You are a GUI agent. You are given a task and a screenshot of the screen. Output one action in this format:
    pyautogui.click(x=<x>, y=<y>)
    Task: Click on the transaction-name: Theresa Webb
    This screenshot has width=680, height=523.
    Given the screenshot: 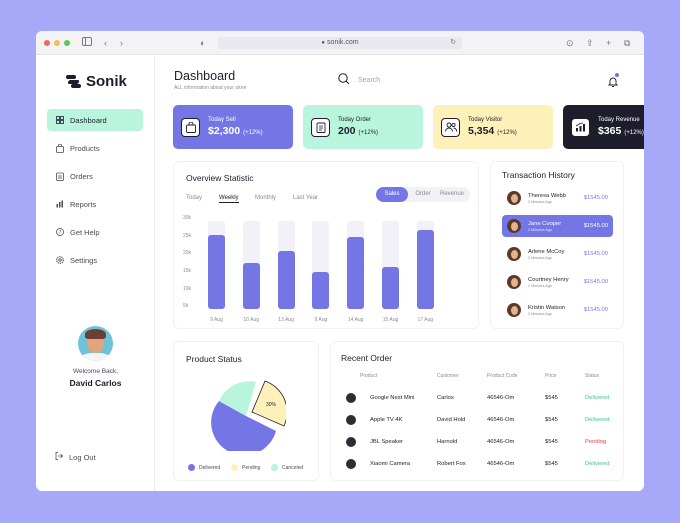 What is the action you would take?
    pyautogui.click(x=547, y=195)
    